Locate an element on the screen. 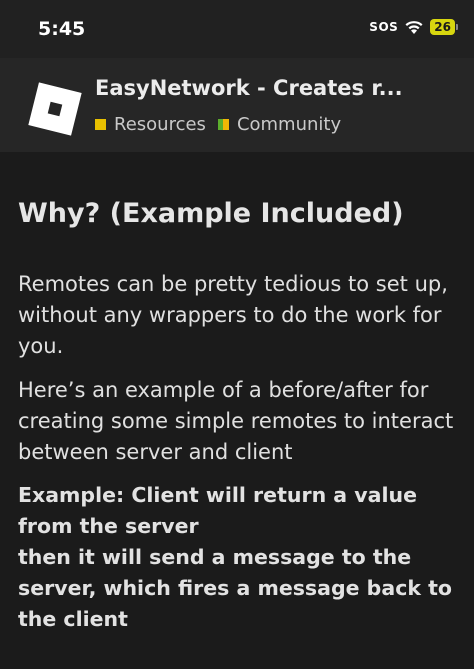  category-community: Community is located at coordinates (279, 124).